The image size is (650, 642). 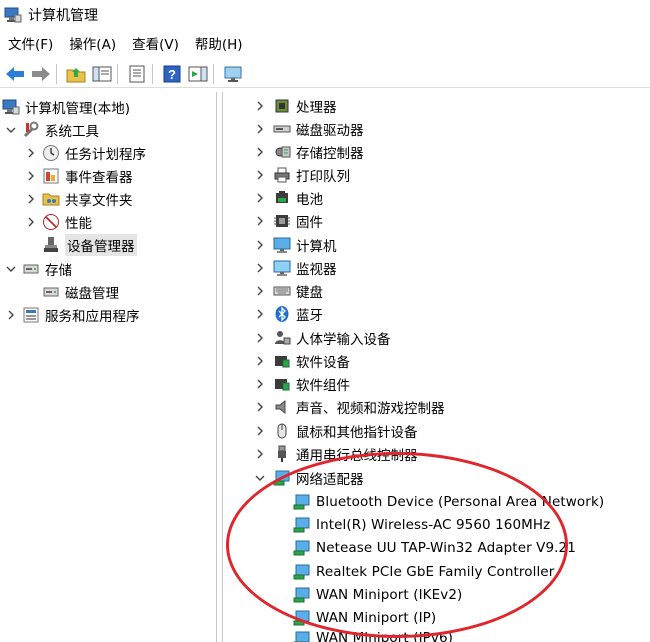 What do you see at coordinates (434, 548) in the screenshot?
I see `network-adapter-item: Netease UU TAP-Win32 Adapter V9.21` at bounding box center [434, 548].